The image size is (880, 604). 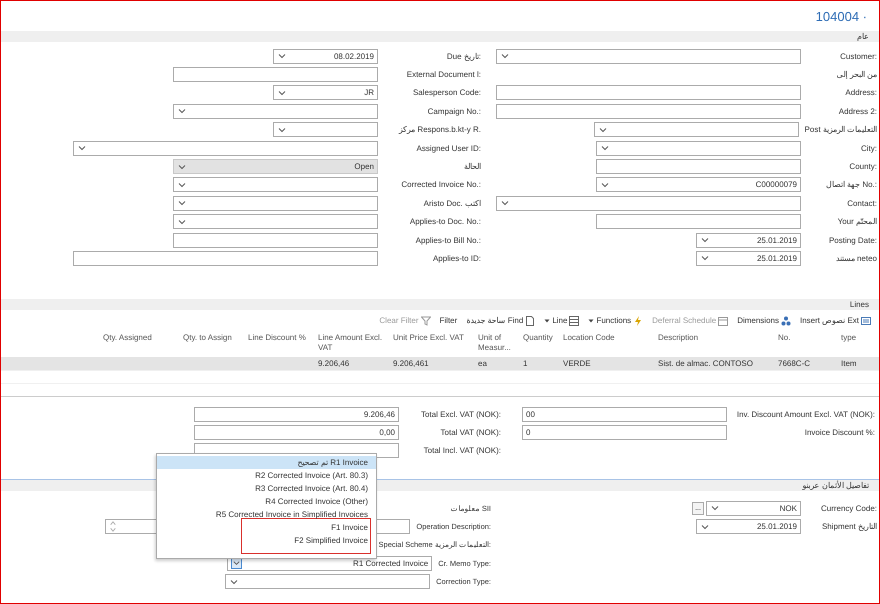 I want to click on field-label: مركز Respons.b.kt-y R., so click(x=439, y=129).